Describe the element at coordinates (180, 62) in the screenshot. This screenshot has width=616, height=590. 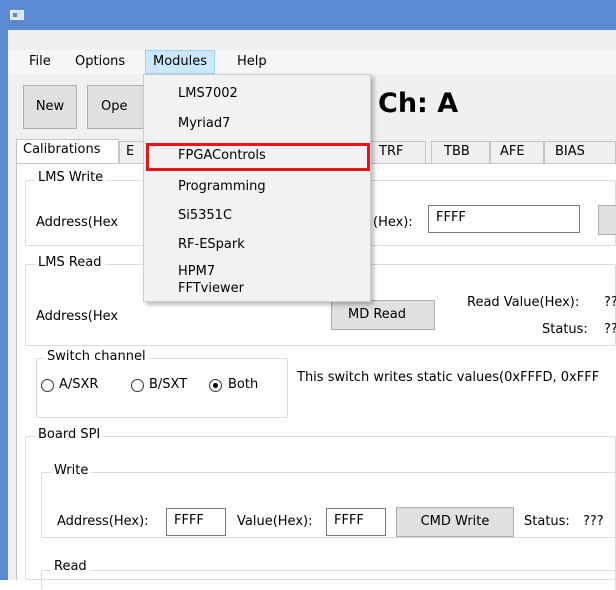
I see `menu-modules: Modules` at that location.